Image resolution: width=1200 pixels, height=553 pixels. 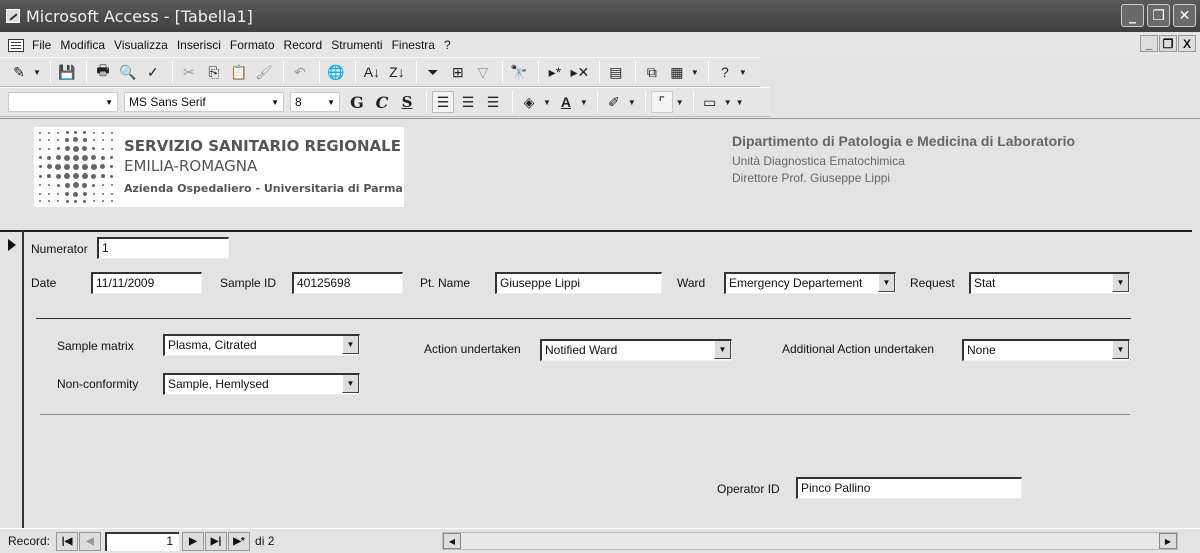 What do you see at coordinates (239, 72) in the screenshot?
I see `paste-icon: 📋` at bounding box center [239, 72].